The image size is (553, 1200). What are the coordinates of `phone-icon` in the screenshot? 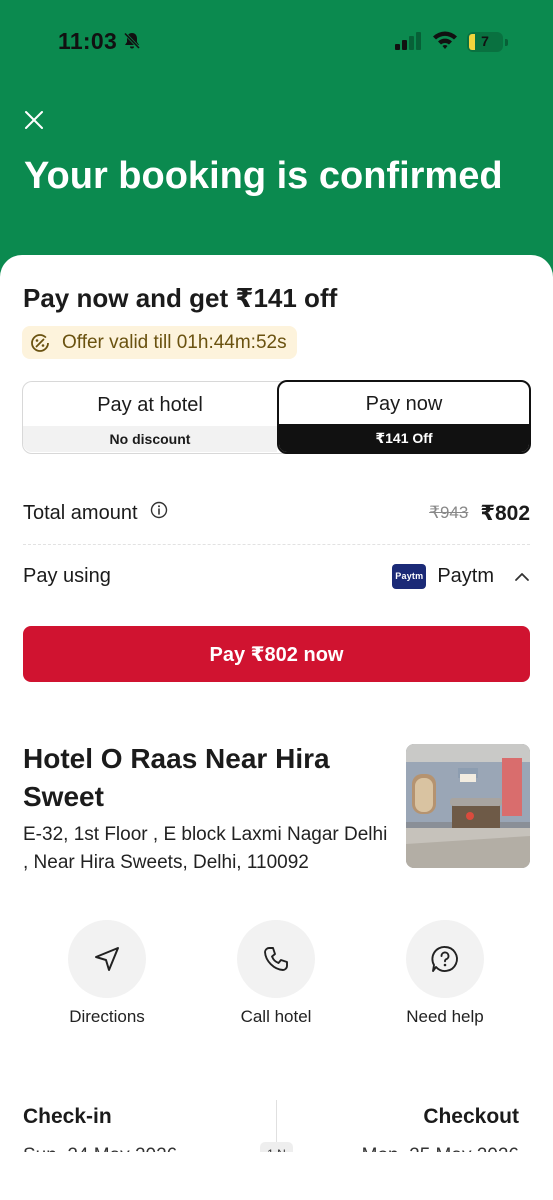 It's located at (276, 959).